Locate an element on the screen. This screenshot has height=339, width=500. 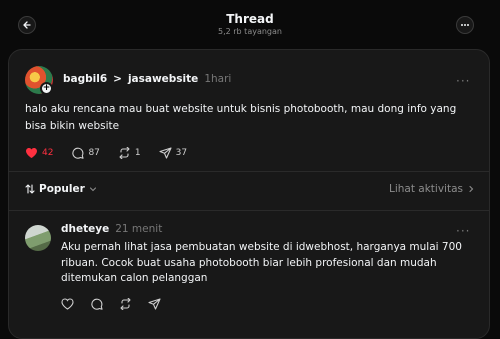
reply-author-line: dheteye 21 menit is located at coordinates (111, 229).